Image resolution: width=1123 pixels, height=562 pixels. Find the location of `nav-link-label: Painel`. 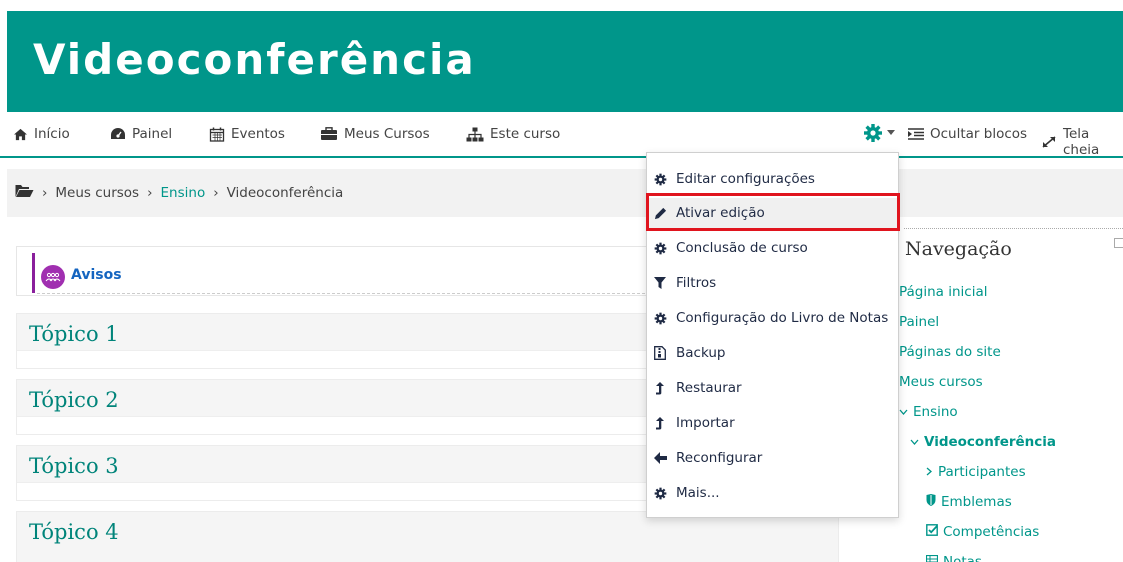

nav-link-label: Painel is located at coordinates (919, 322).